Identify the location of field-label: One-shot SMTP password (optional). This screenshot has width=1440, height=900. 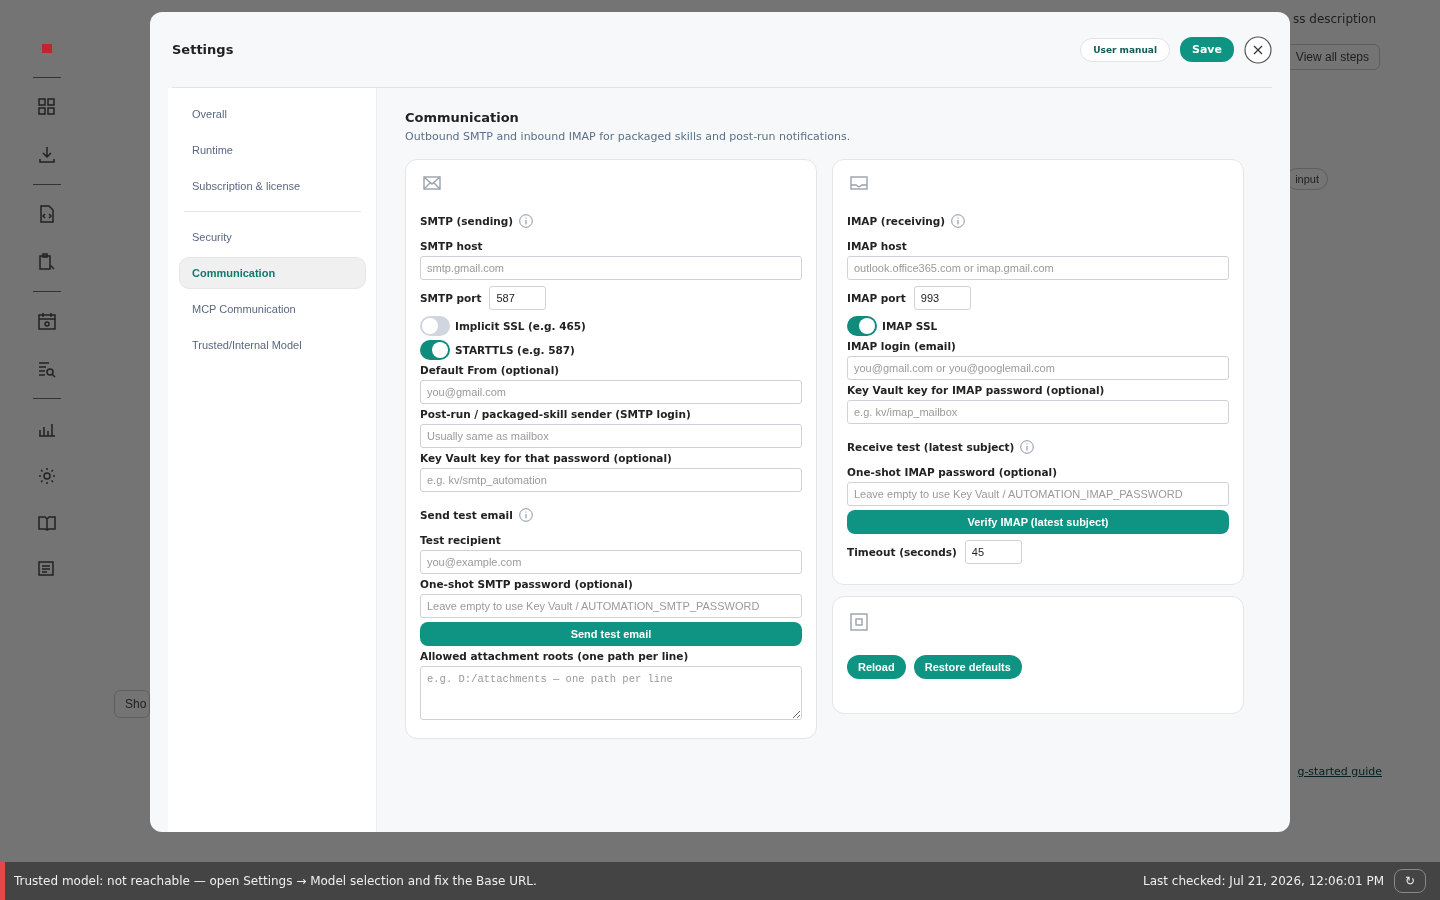
(527, 584).